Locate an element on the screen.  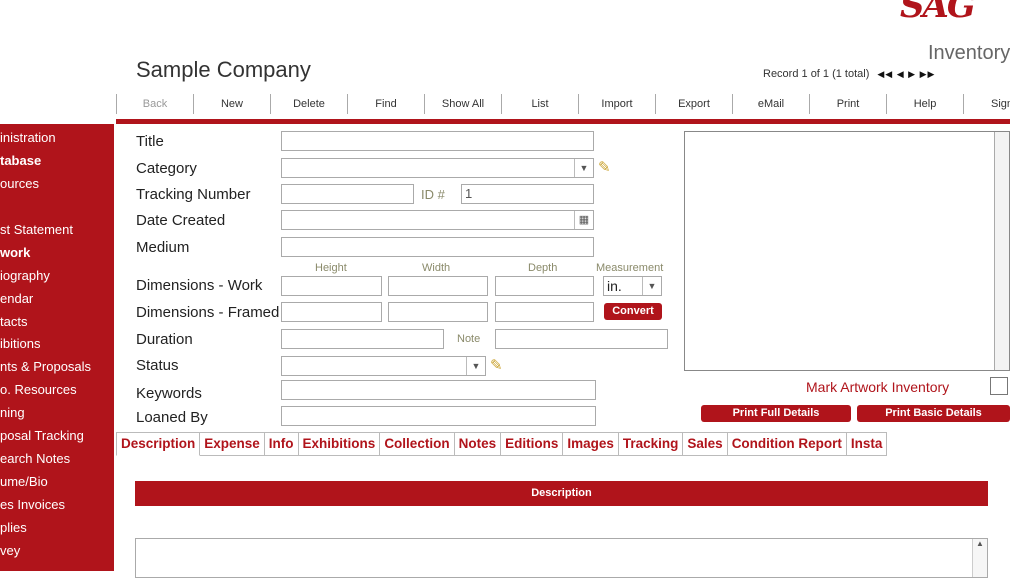
toolbar-button-print: Print is located at coordinates (847, 104).